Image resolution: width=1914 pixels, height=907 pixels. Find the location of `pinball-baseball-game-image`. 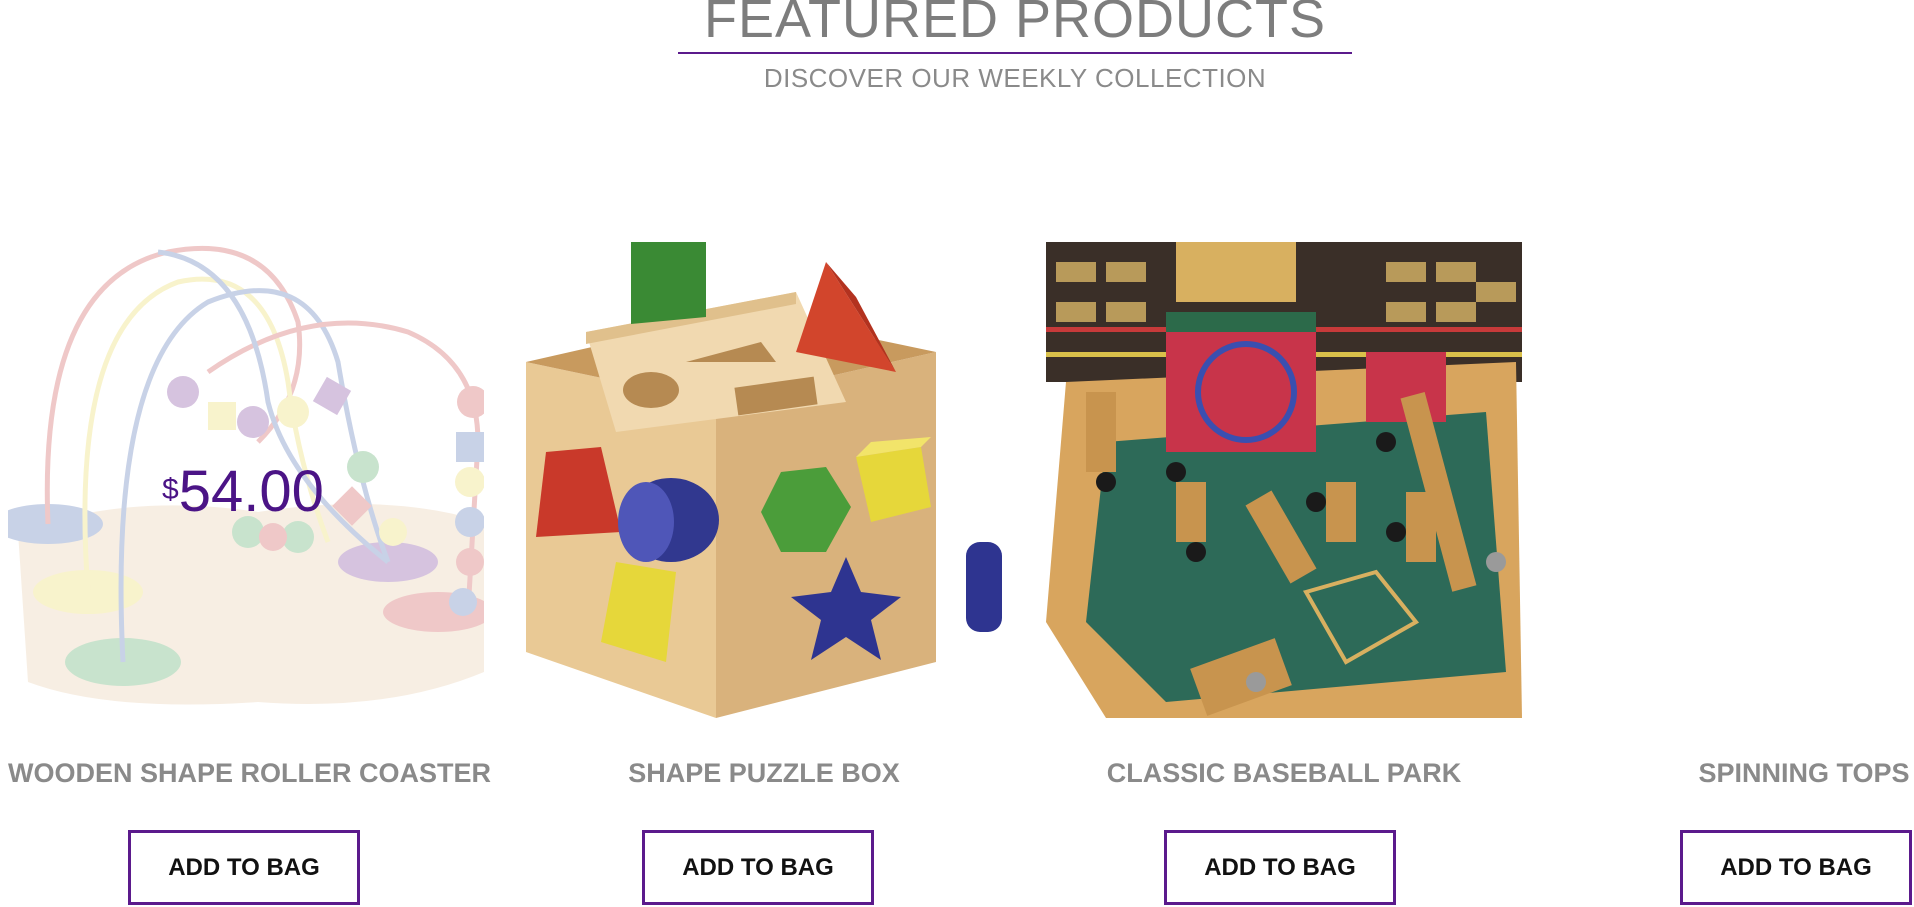

pinball-baseball-game-image is located at coordinates (1284, 480).